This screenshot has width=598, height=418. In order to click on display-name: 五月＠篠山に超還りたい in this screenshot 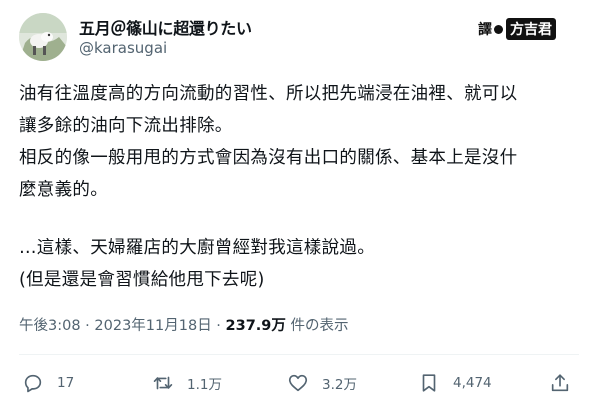, I will do `click(165, 27)`.